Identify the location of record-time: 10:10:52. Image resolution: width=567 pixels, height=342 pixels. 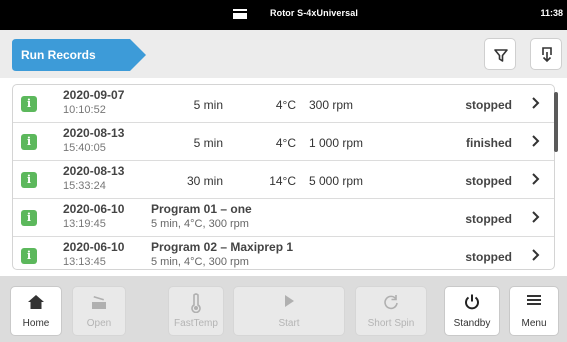
(84, 110).